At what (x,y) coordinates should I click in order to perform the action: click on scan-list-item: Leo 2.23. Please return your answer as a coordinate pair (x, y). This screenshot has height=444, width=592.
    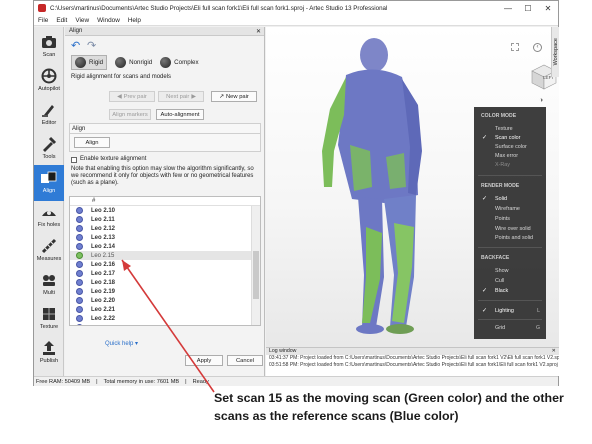
    Looking at the image, I should click on (161, 324).